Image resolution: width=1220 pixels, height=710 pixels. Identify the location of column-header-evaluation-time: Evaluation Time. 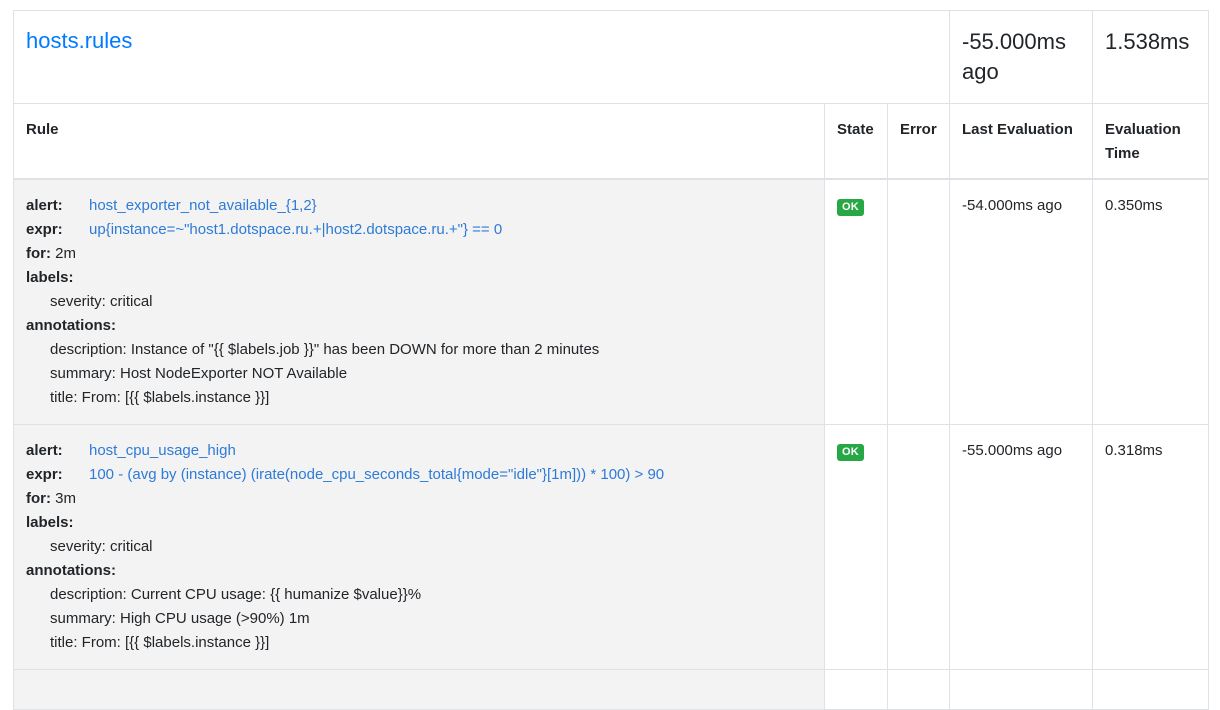
(1150, 141).